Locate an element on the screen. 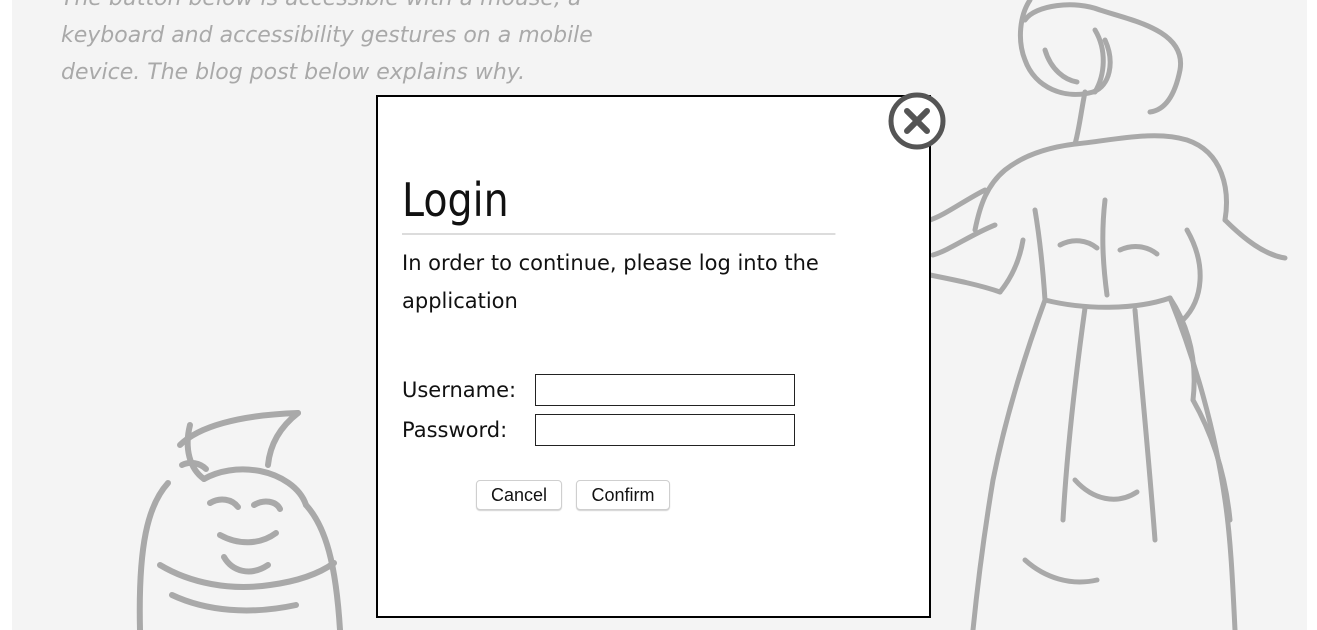  username-input is located at coordinates (665, 390).